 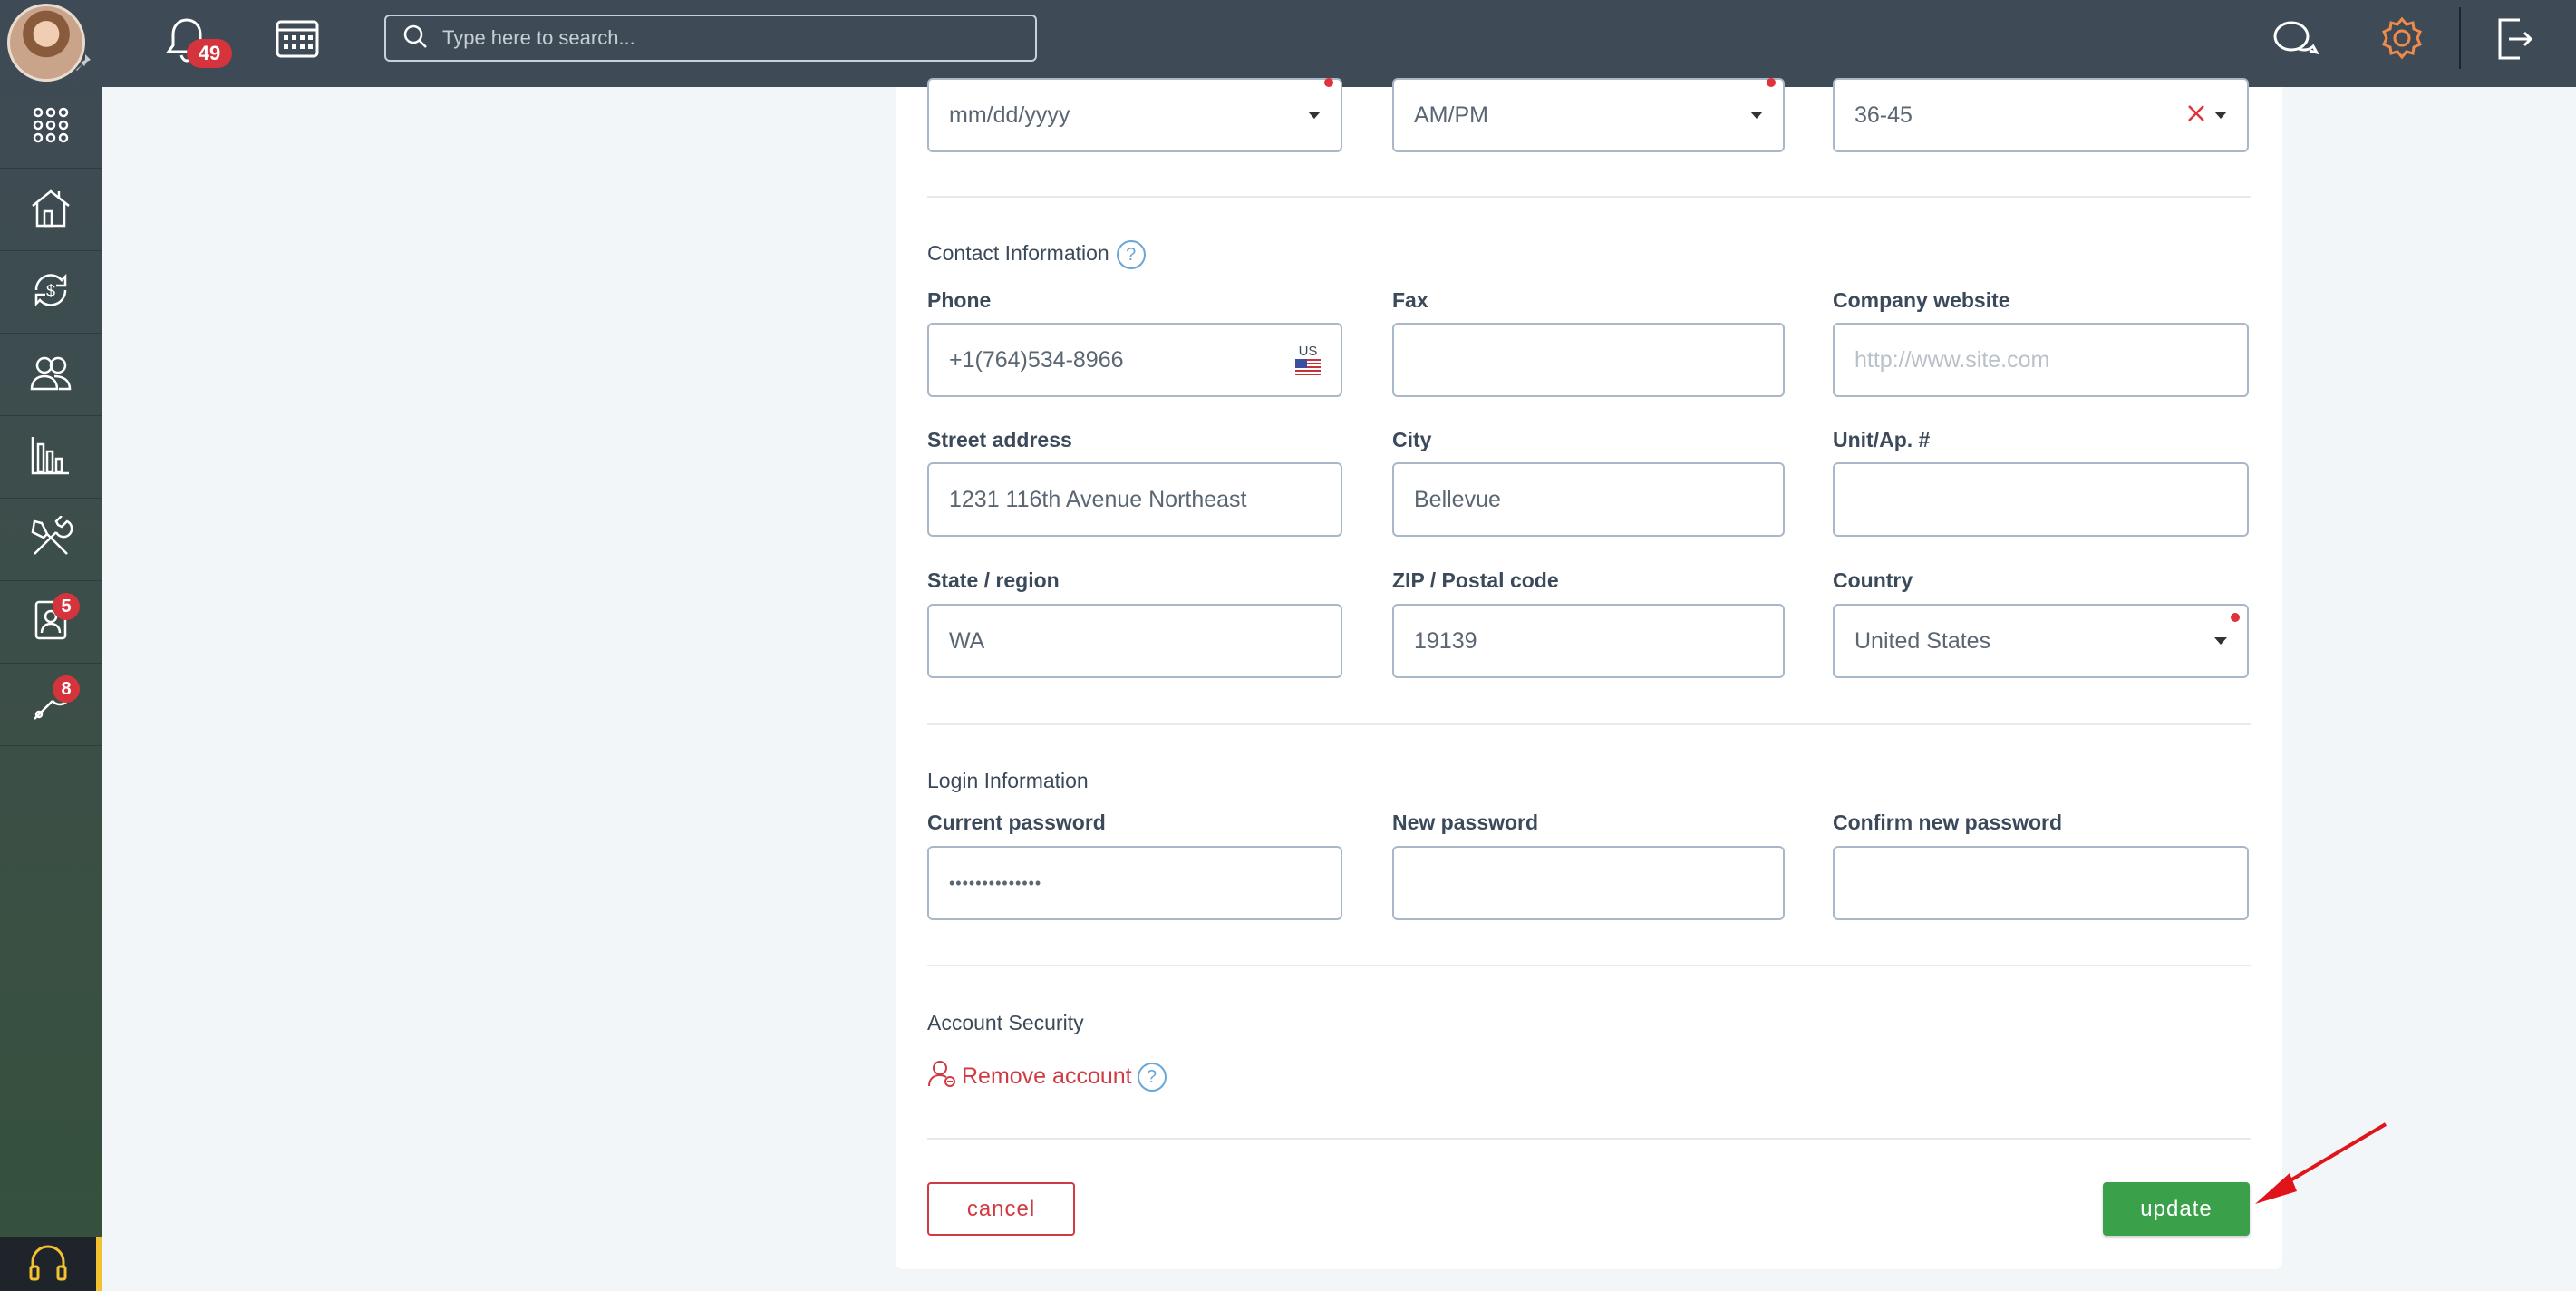 I want to click on contact-section-title: Contact Information?, so click(x=1036, y=254).